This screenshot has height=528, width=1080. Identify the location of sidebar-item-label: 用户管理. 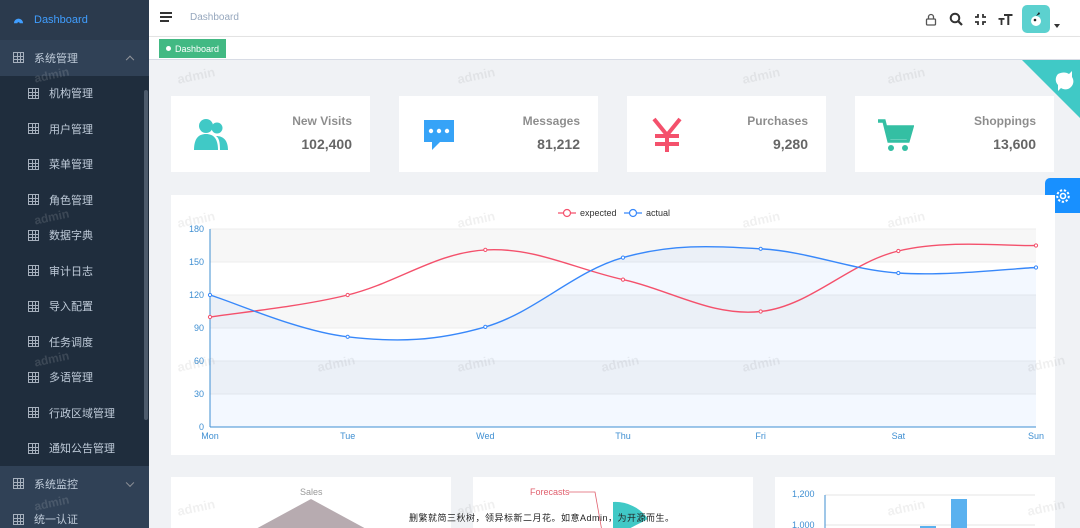
(71, 129).